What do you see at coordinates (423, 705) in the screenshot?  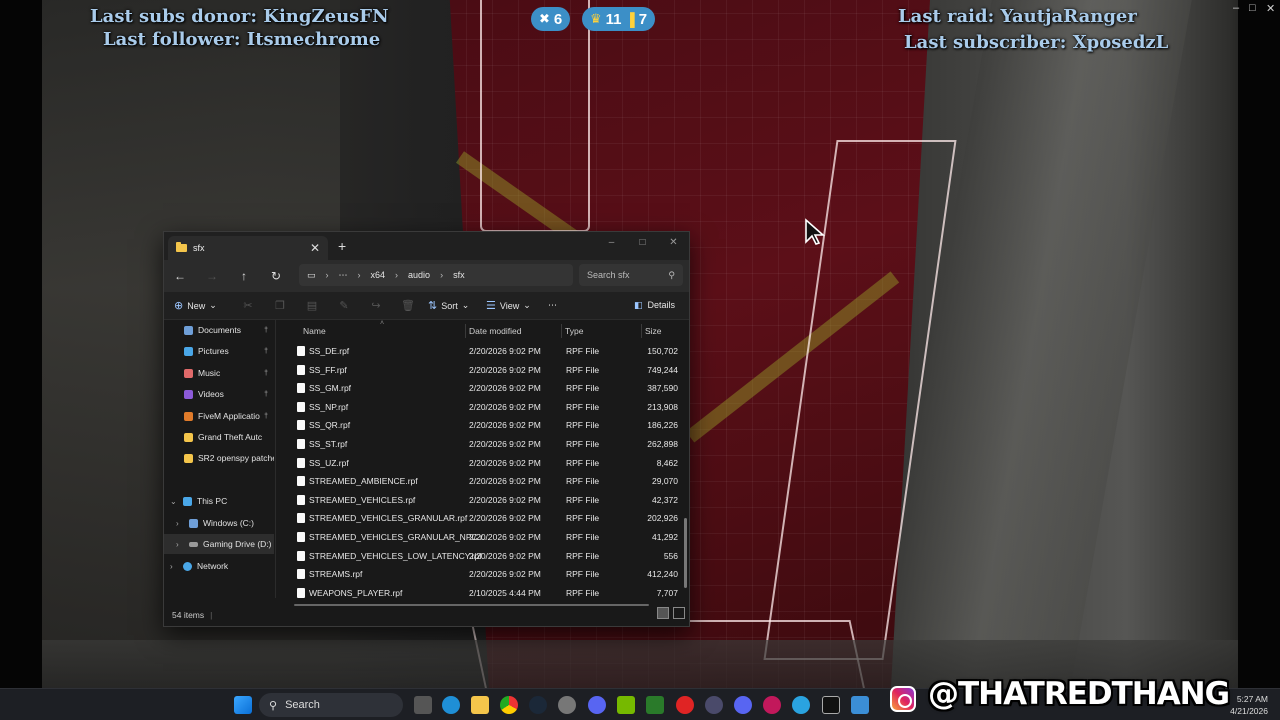 I see `task-view-icon` at bounding box center [423, 705].